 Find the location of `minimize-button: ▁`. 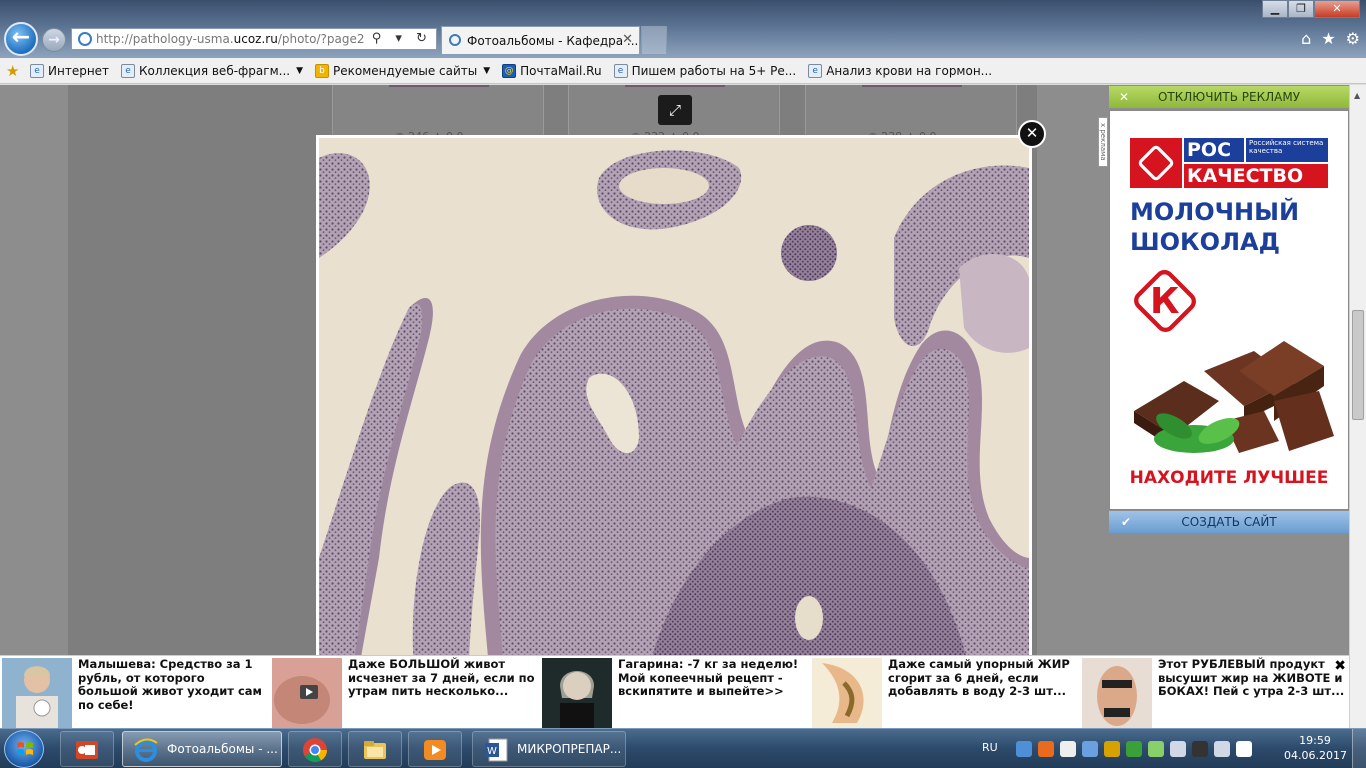

minimize-button: ▁ is located at coordinates (1275, 9).